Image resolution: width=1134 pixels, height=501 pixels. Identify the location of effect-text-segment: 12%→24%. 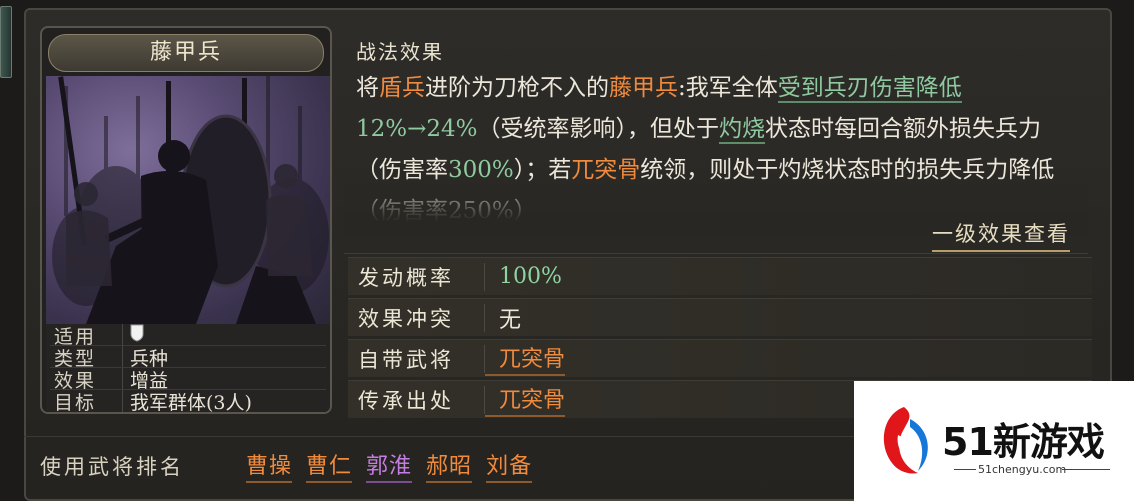
(417, 129).